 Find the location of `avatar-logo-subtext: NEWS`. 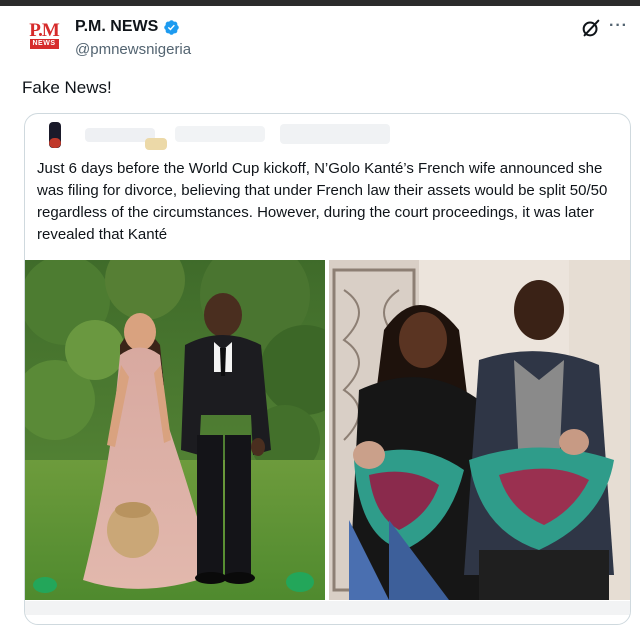

avatar-logo-subtext: NEWS is located at coordinates (44, 44).